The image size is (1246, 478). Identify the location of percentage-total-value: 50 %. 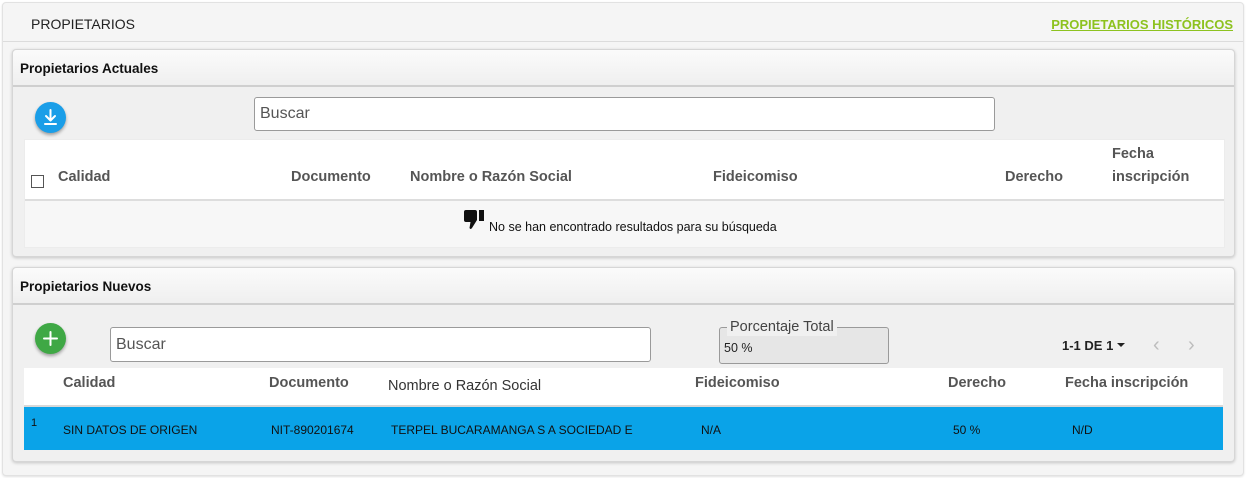
(738, 348).